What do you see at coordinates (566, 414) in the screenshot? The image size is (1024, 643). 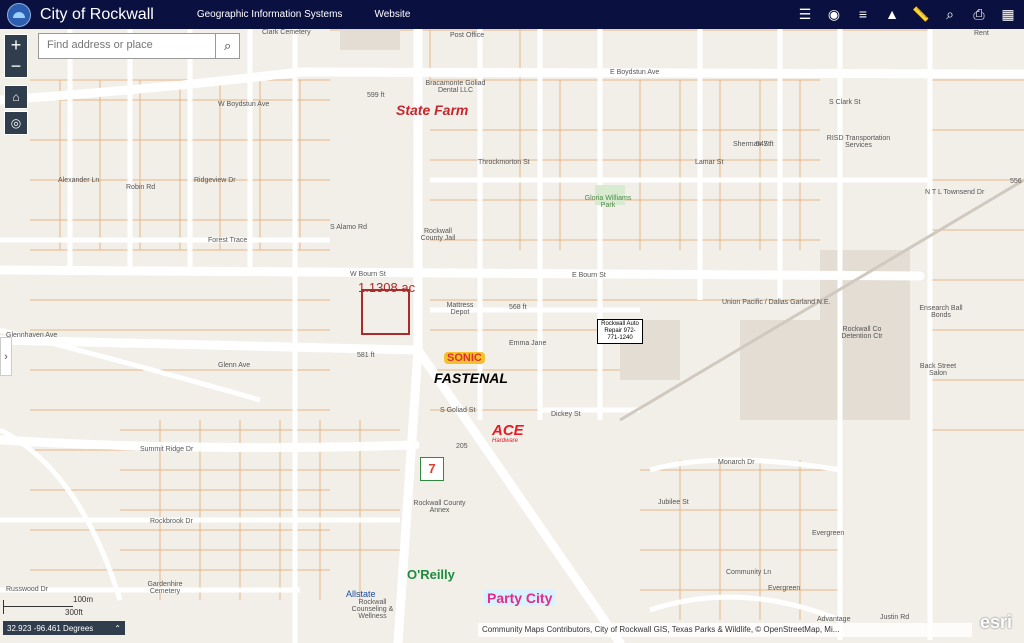 I see `street-label: Dickey St` at bounding box center [566, 414].